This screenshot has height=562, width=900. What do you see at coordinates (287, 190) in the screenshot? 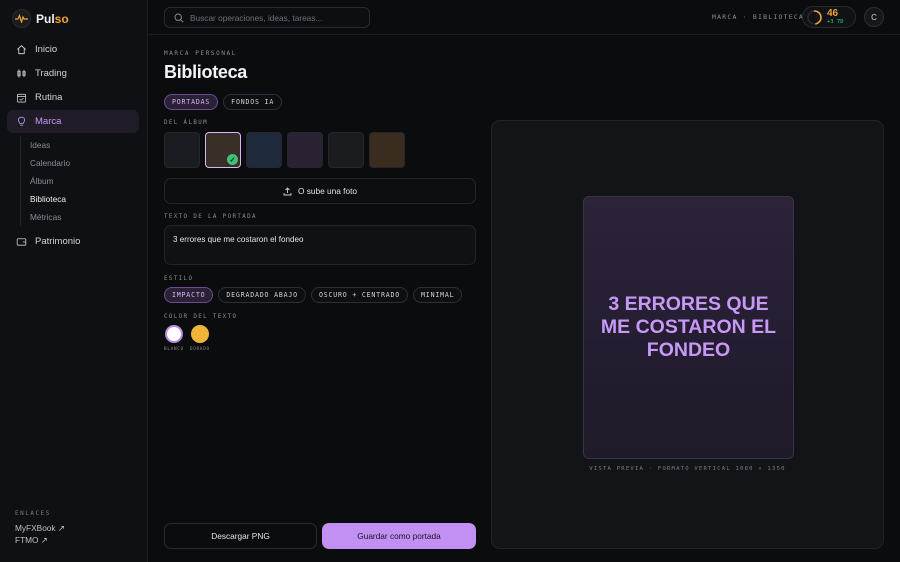
I see `upload-icon` at bounding box center [287, 190].